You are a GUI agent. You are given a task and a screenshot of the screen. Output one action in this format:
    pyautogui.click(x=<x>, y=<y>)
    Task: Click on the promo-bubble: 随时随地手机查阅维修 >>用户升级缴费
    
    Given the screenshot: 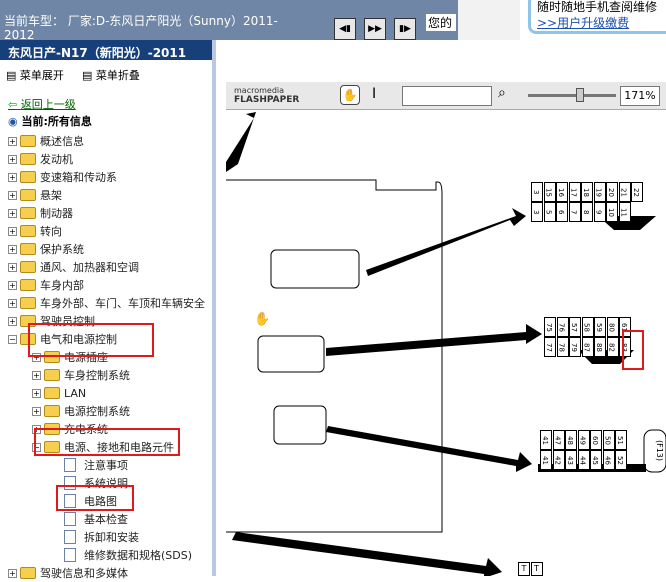 What is the action you would take?
    pyautogui.click(x=597, y=17)
    